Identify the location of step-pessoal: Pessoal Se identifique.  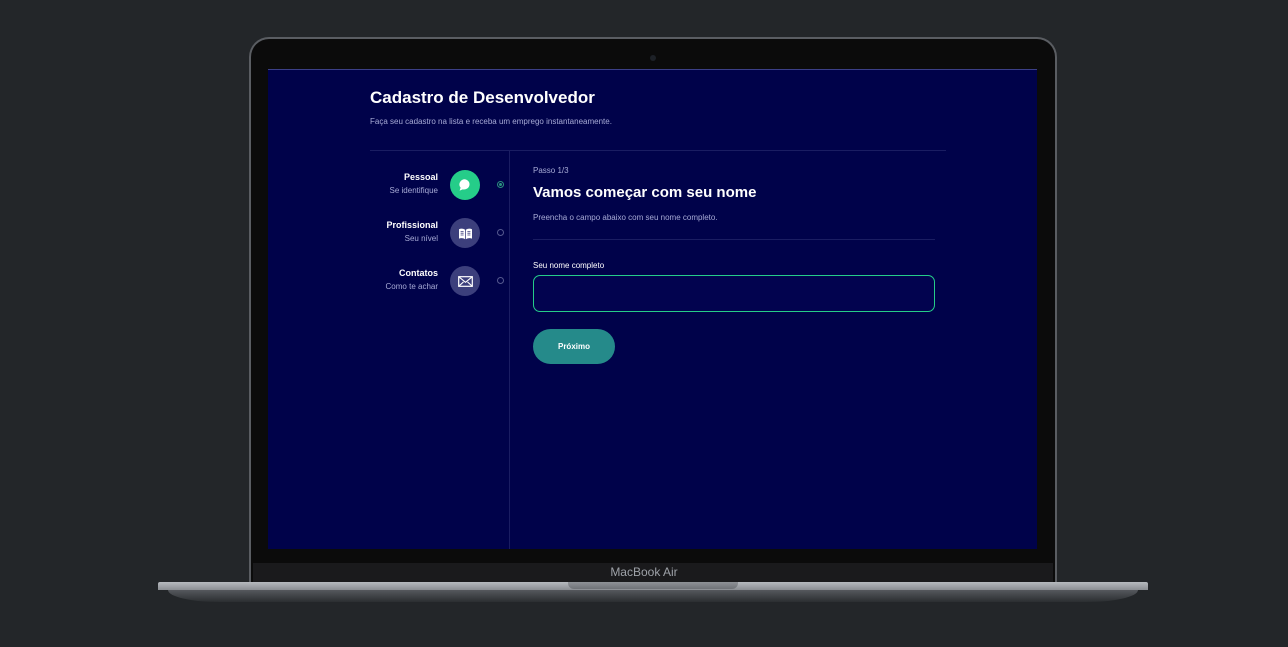
(438, 188).